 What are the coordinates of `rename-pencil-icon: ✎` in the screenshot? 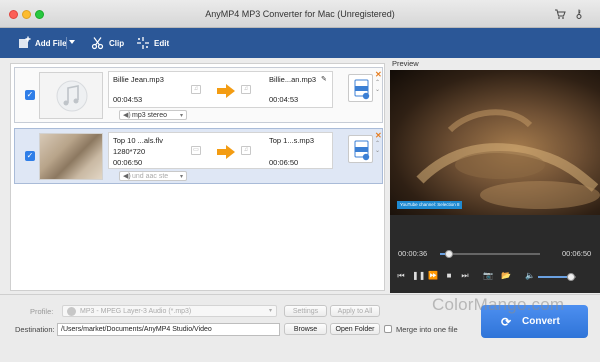 It's located at (324, 79).